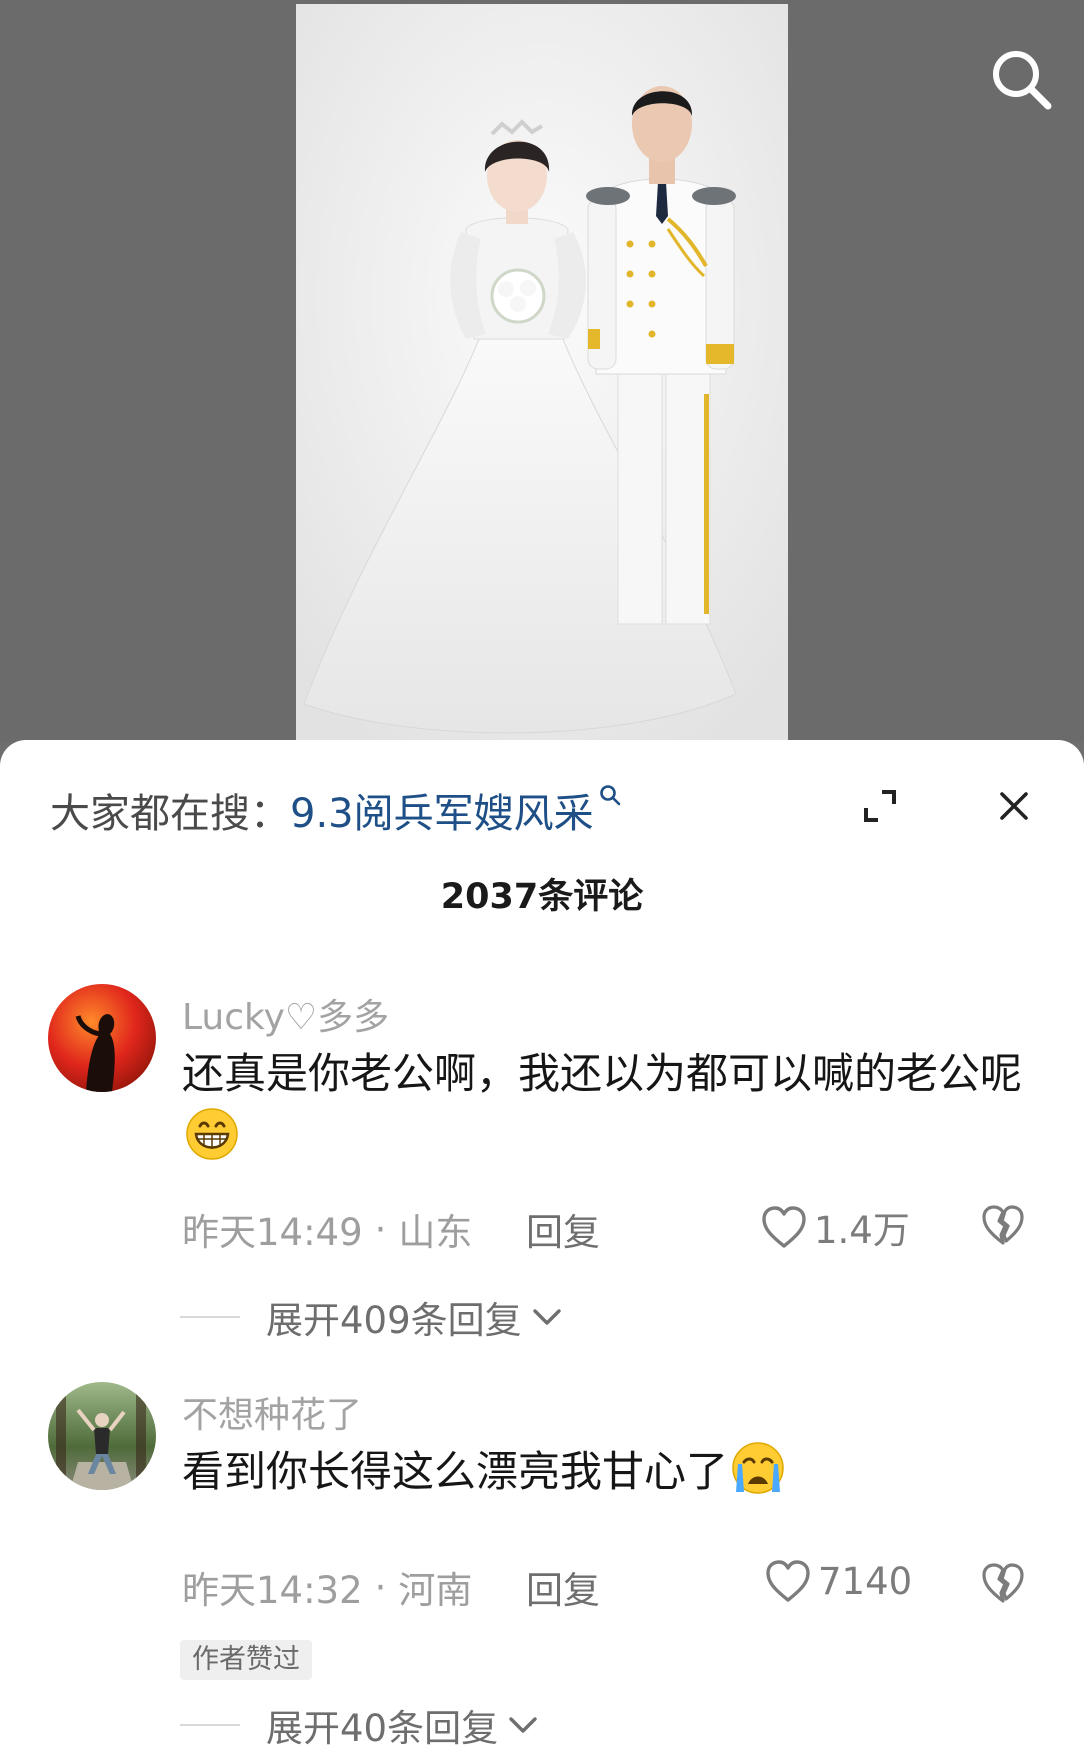 The height and width of the screenshot is (1757, 1084). What do you see at coordinates (442, 814) in the screenshot?
I see `hot-search-term: 9.3阅兵军嫂风采` at bounding box center [442, 814].